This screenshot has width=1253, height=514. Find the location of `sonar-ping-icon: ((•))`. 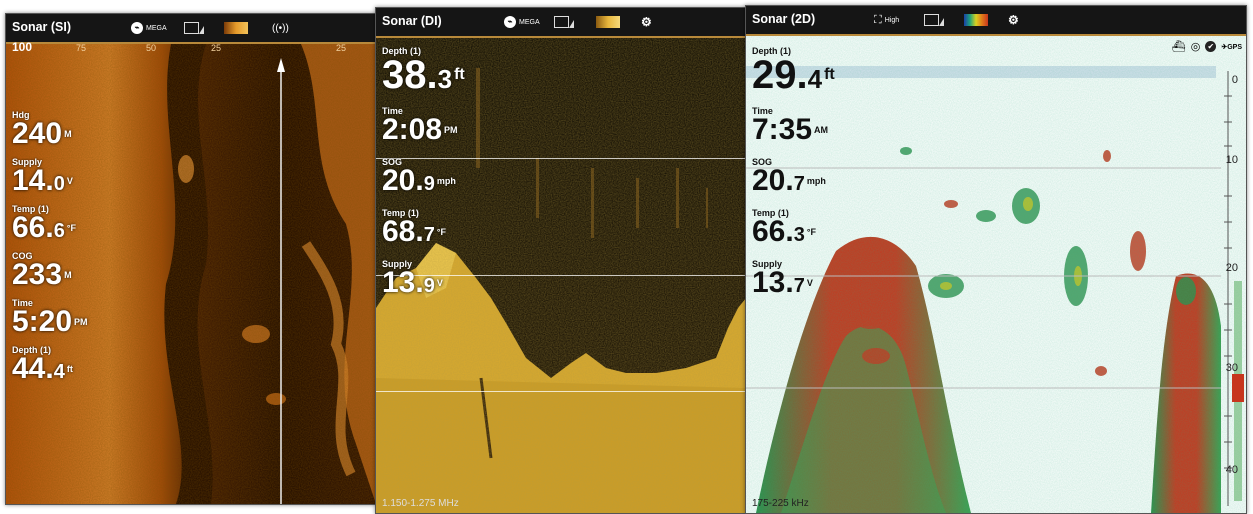

sonar-ping-icon: ((•)) is located at coordinates (280, 28).